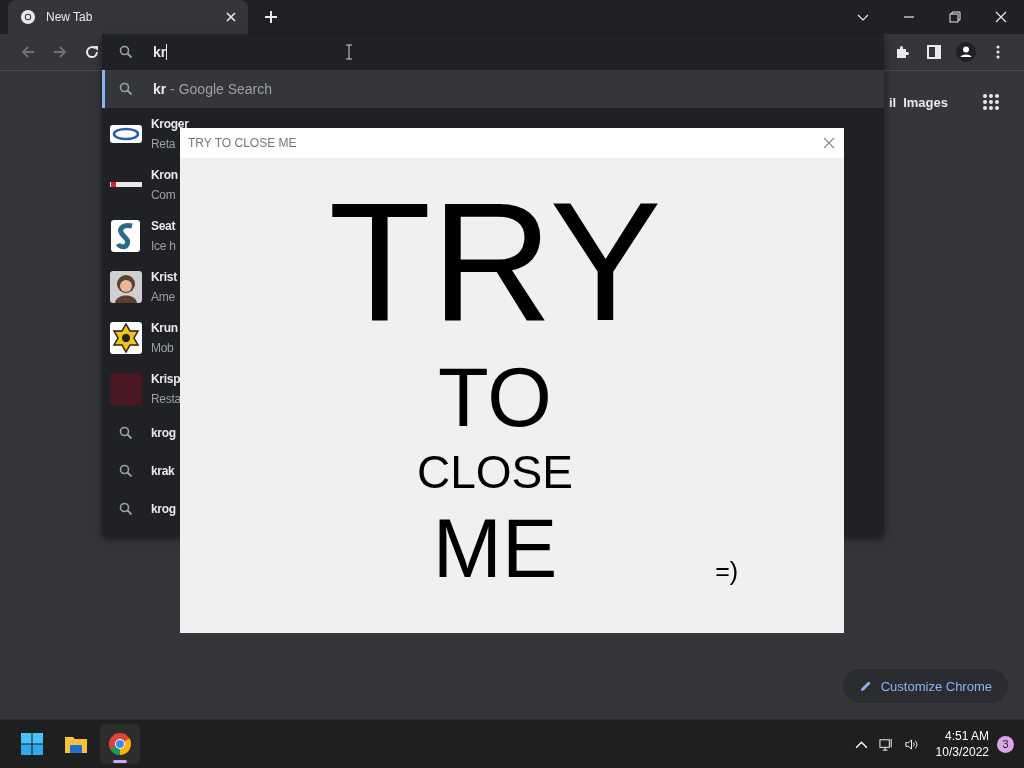 Image resolution: width=1024 pixels, height=768 pixels. I want to click on suggestion-subtitle: Reta, so click(164, 144).